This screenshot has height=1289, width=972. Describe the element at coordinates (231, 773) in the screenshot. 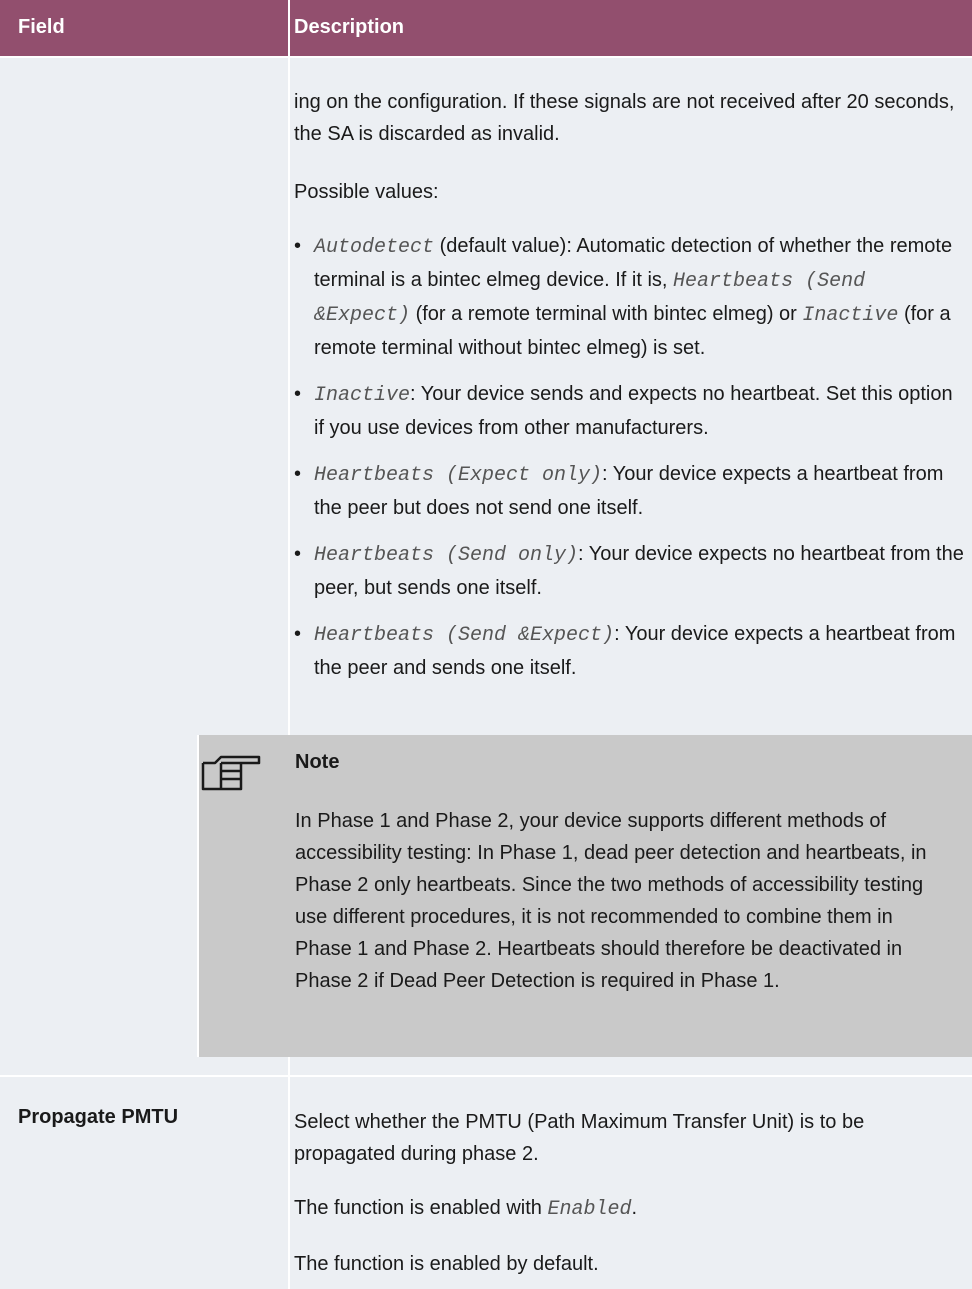

I see `pointing-hand-icon` at that location.